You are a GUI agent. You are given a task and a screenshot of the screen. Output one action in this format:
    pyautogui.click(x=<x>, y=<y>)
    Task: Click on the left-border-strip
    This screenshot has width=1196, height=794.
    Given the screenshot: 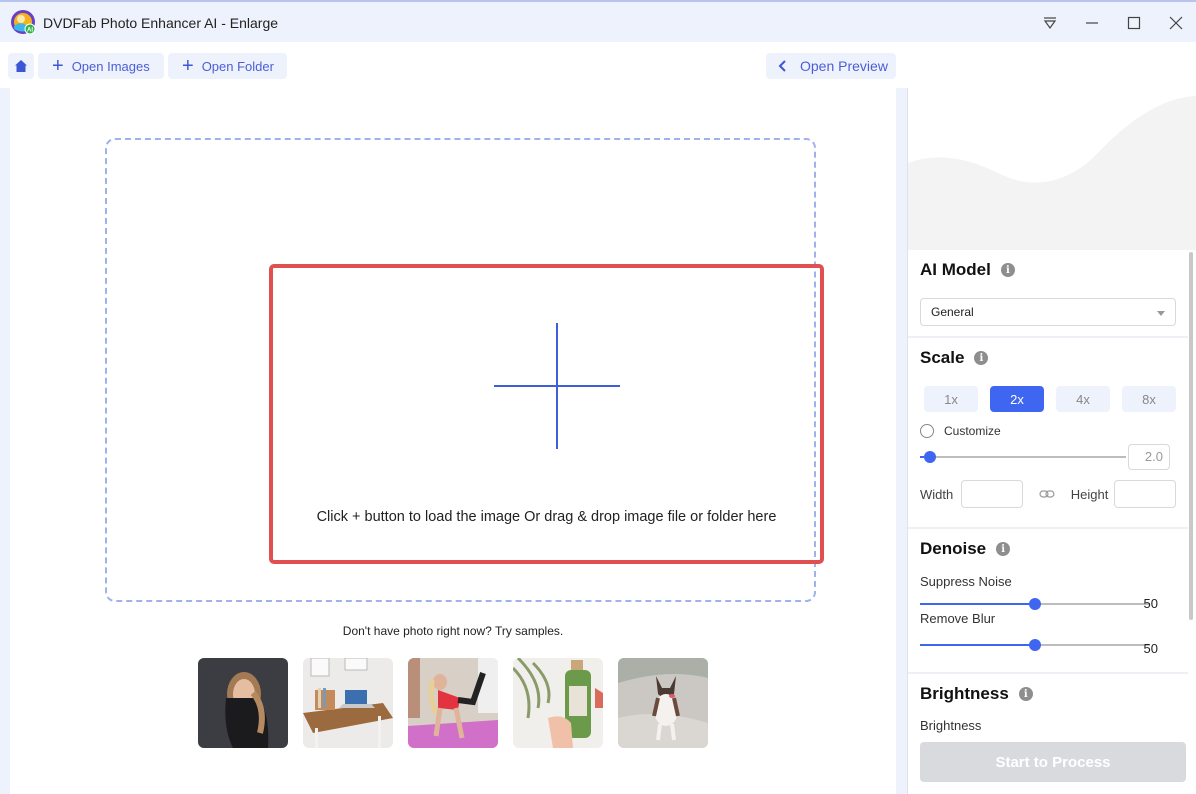 What is the action you would take?
    pyautogui.click(x=5, y=441)
    